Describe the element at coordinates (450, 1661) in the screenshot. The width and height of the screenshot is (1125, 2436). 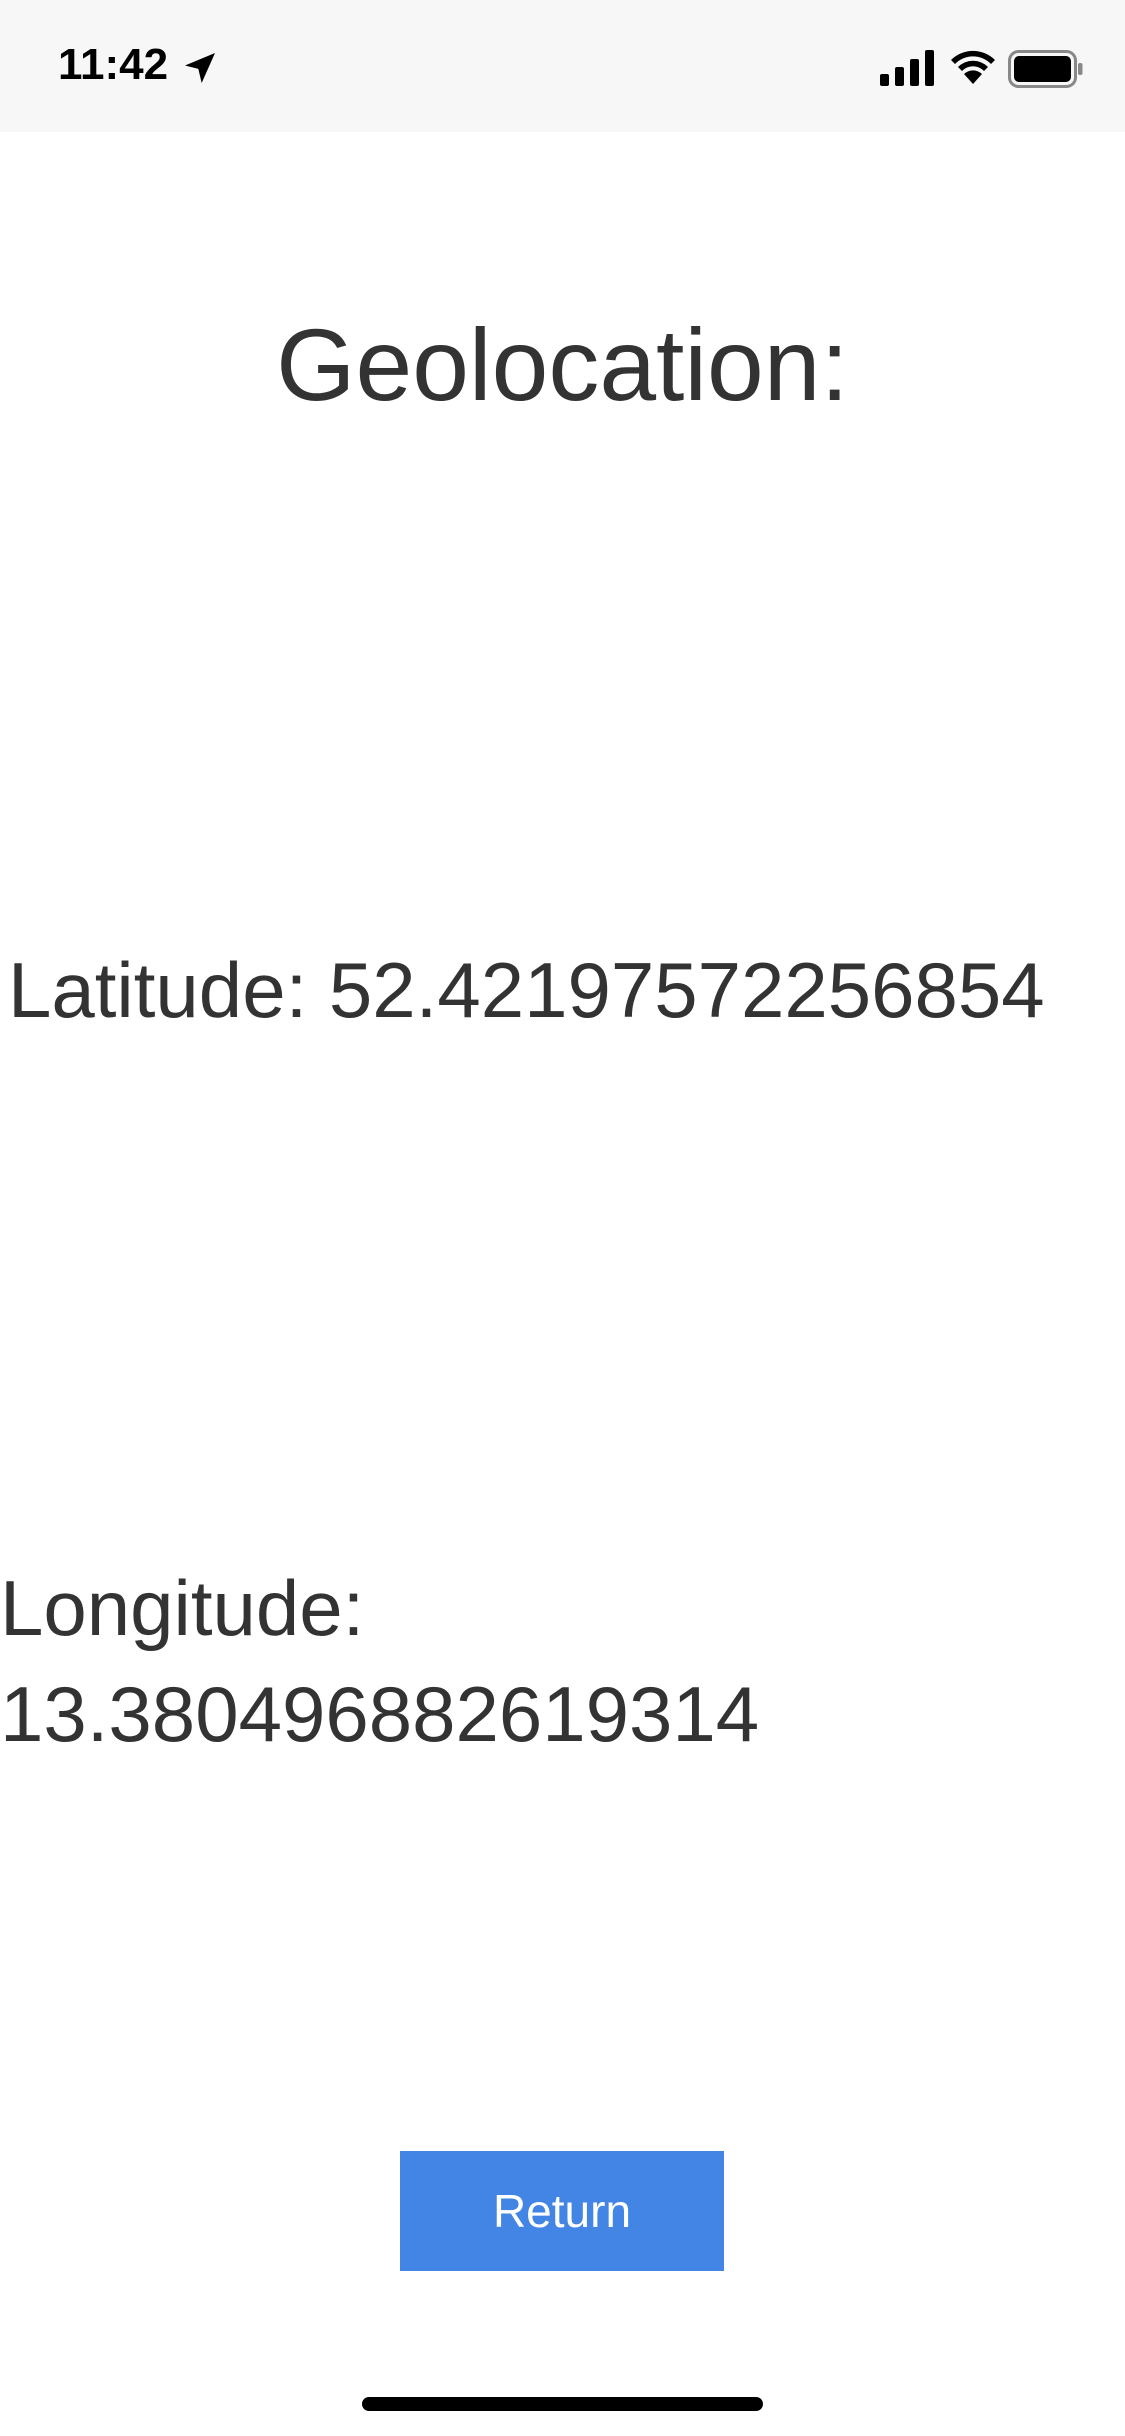
I see `longitude-block: Longitude: 13.380496882619314` at that location.